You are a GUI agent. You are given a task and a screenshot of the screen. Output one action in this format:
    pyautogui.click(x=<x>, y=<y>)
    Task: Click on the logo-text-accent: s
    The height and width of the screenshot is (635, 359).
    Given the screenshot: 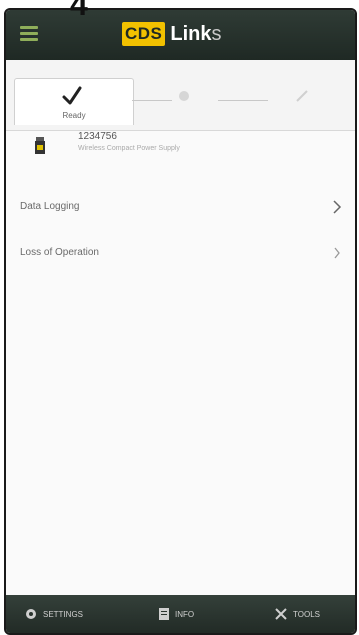 What is the action you would take?
    pyautogui.click(x=216, y=33)
    